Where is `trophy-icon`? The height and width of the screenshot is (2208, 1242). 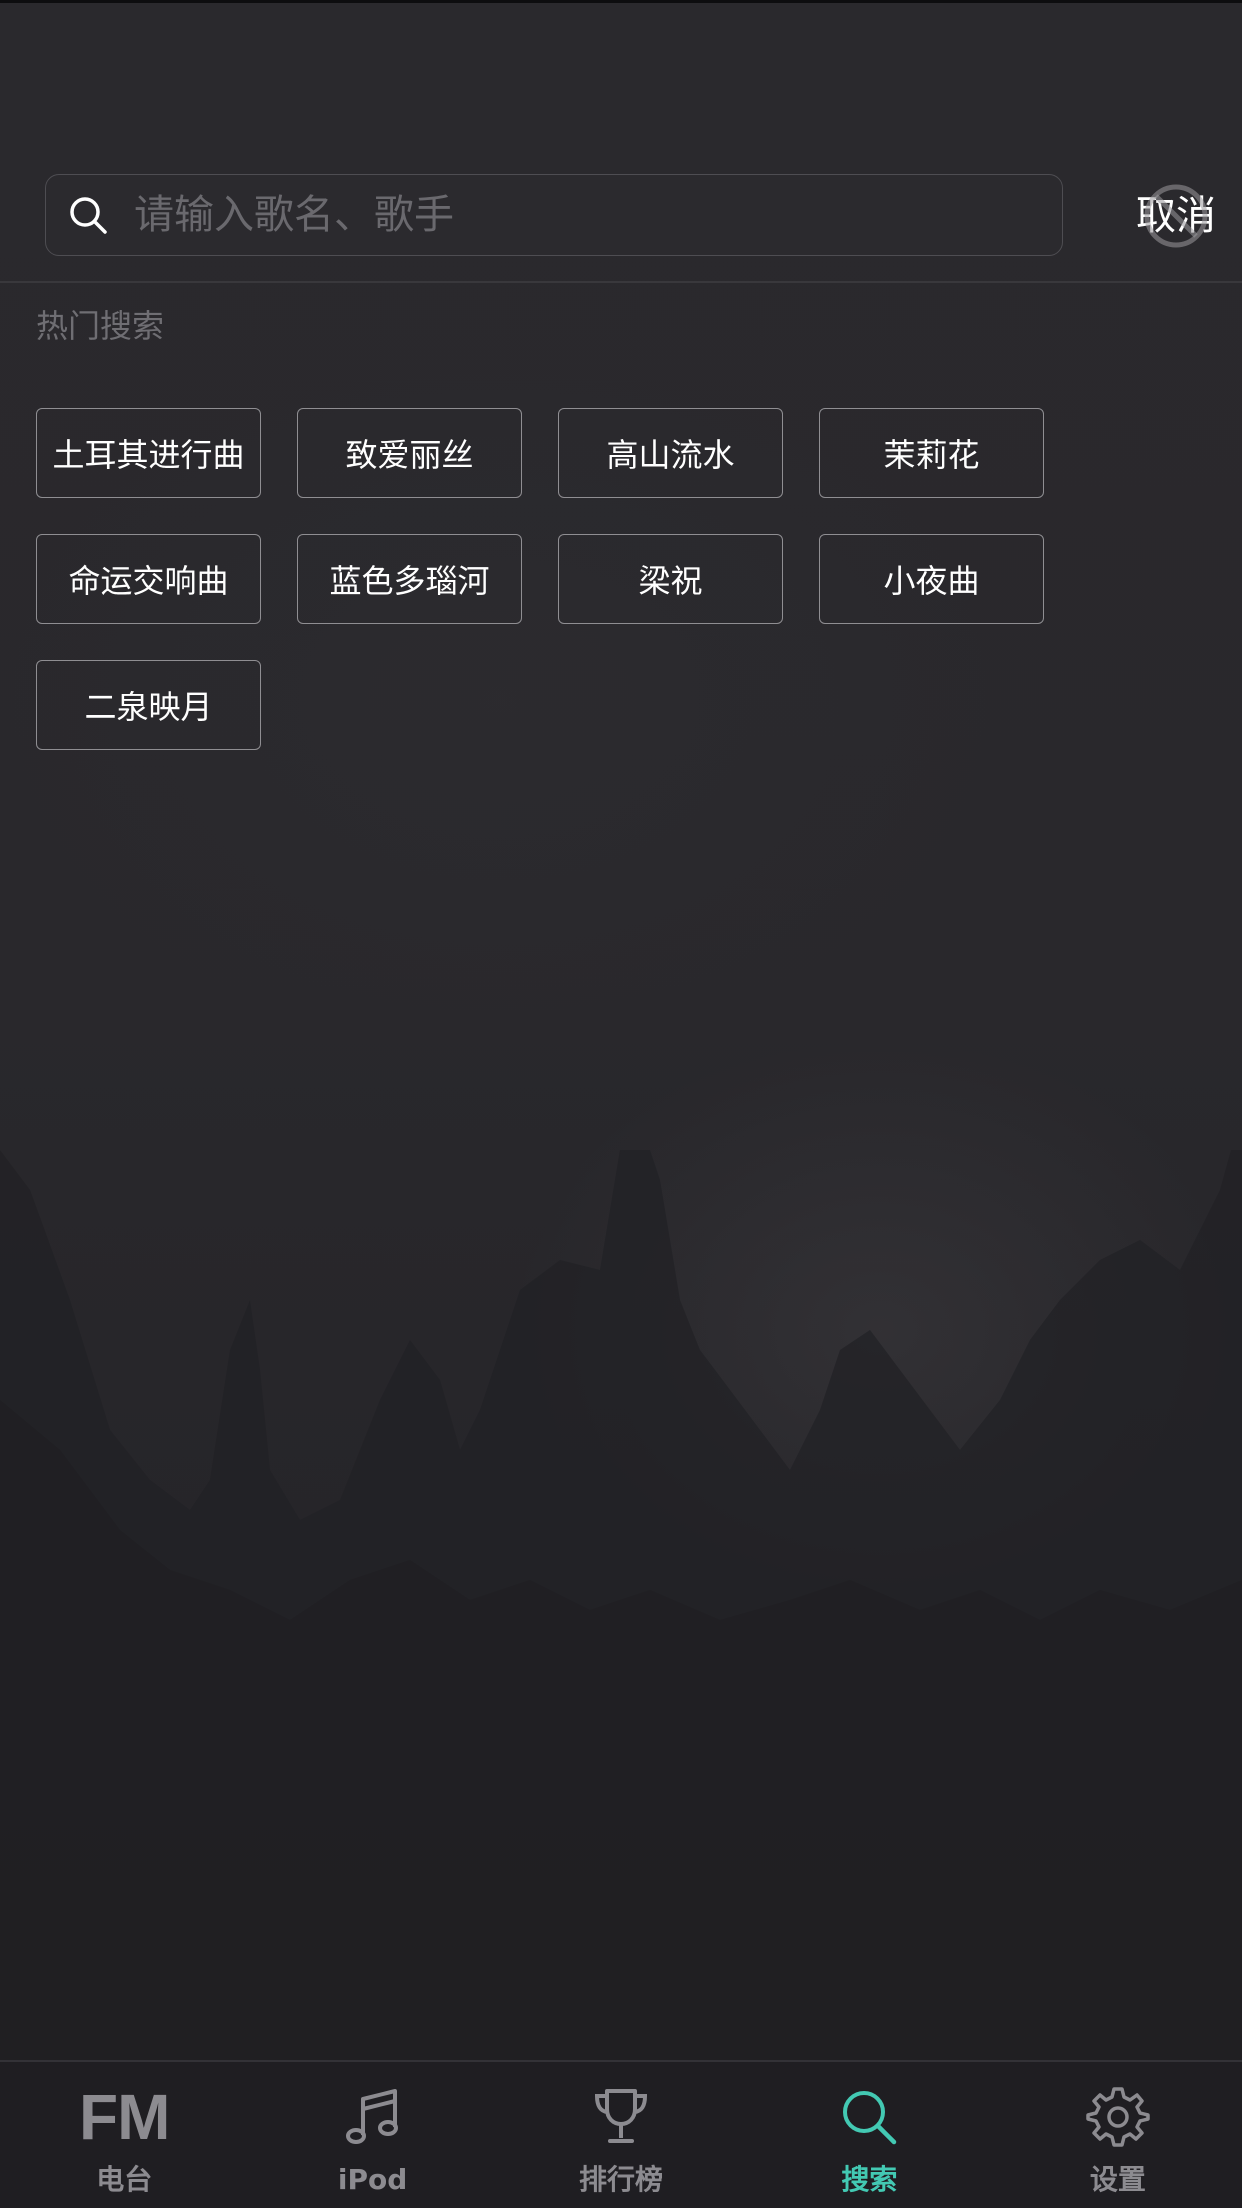 trophy-icon is located at coordinates (621, 2117).